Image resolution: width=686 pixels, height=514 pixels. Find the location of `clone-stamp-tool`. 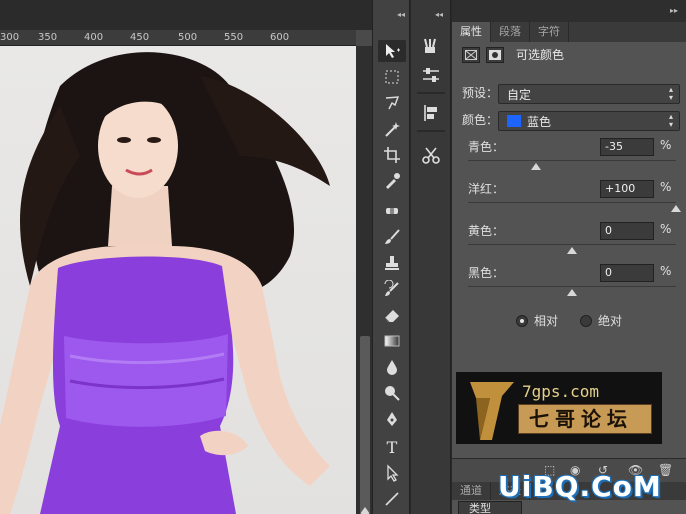

clone-stamp-tool is located at coordinates (392, 263).